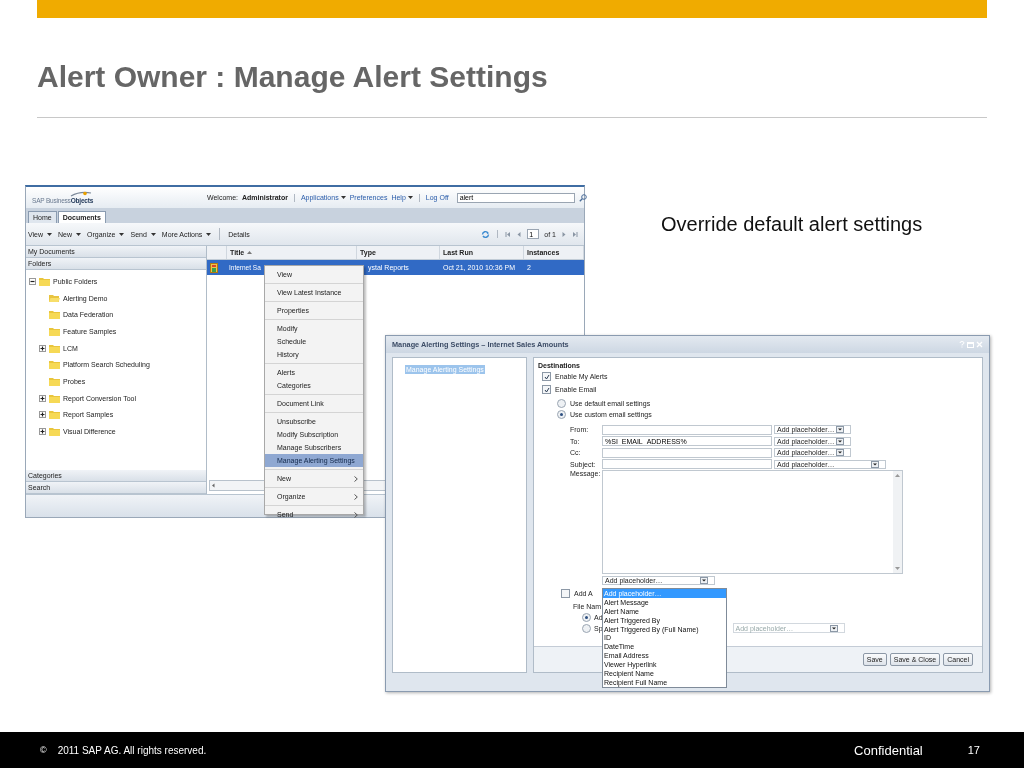 The width and height of the screenshot is (1024, 768). I want to click on first-page-icon, so click(508, 234).